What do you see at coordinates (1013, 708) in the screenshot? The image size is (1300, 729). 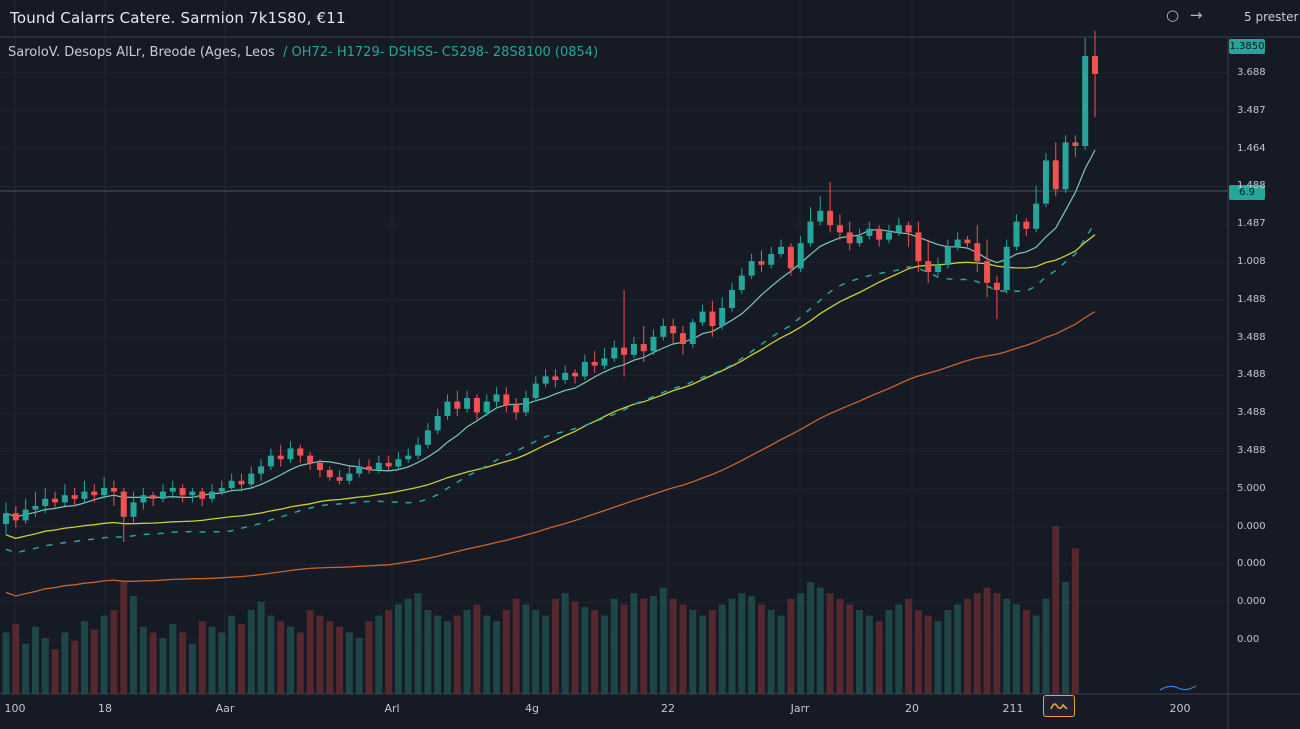 I see `x-tick-label: 211` at bounding box center [1013, 708].